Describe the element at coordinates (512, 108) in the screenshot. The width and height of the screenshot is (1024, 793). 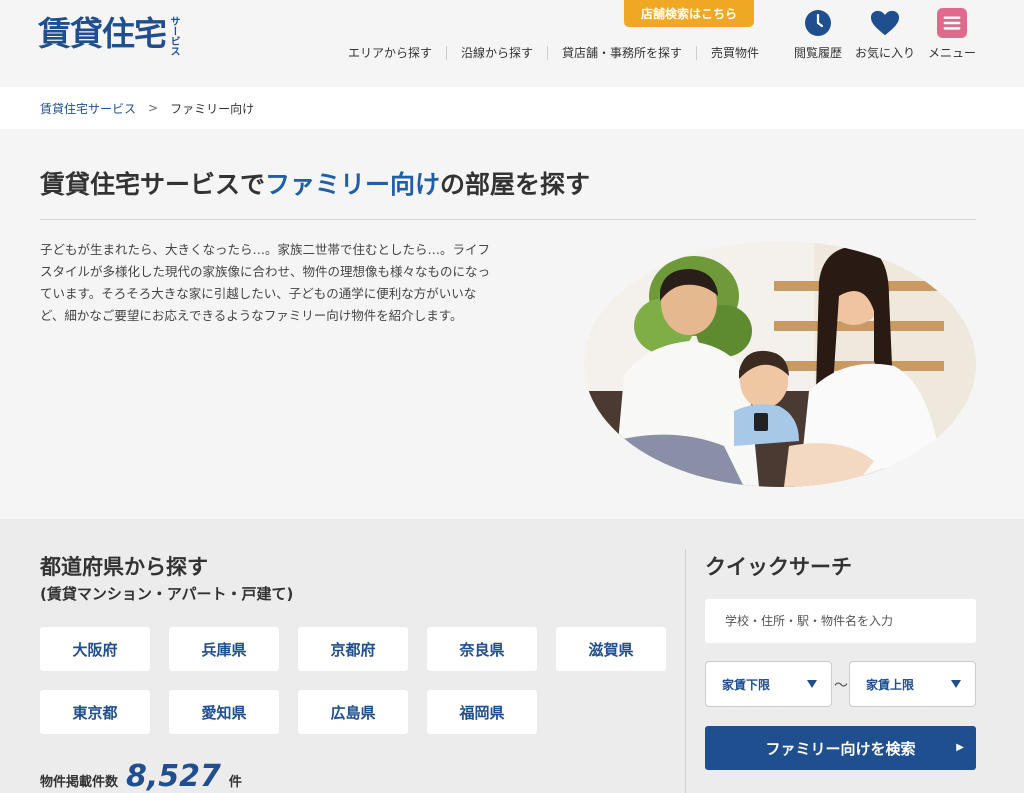
I see `breadcrumb: 賃貸住宅サービス > ファミリー向け` at that location.